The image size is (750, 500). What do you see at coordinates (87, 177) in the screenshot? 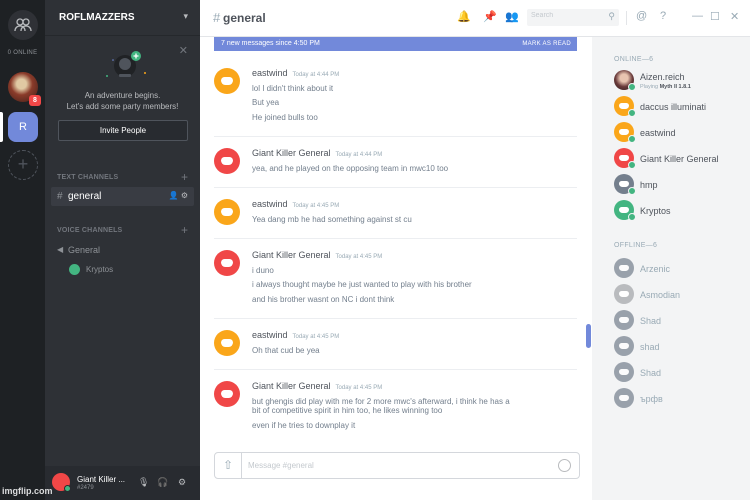
I see `text-channels-category: TEXT CHANNELS` at bounding box center [87, 177].